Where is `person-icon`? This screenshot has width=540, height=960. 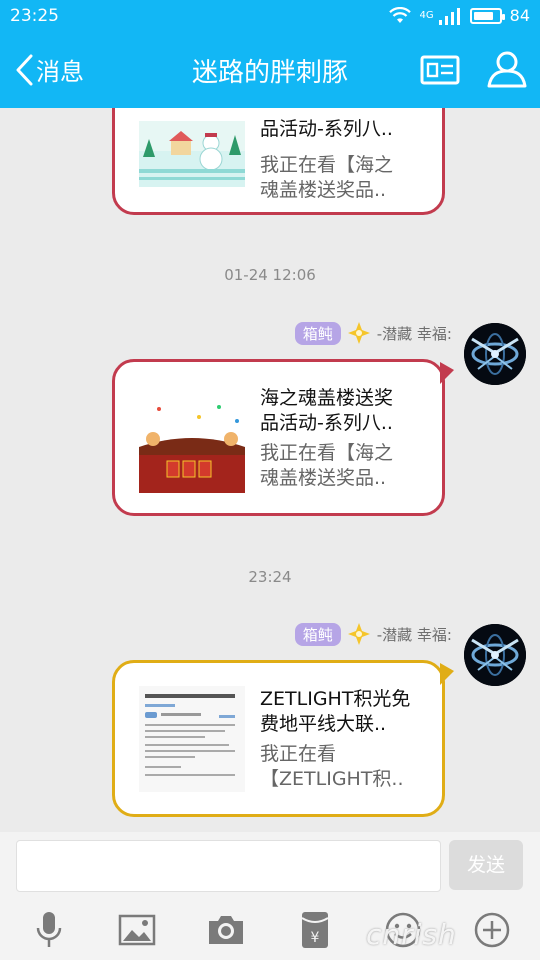 person-icon is located at coordinates (507, 69).